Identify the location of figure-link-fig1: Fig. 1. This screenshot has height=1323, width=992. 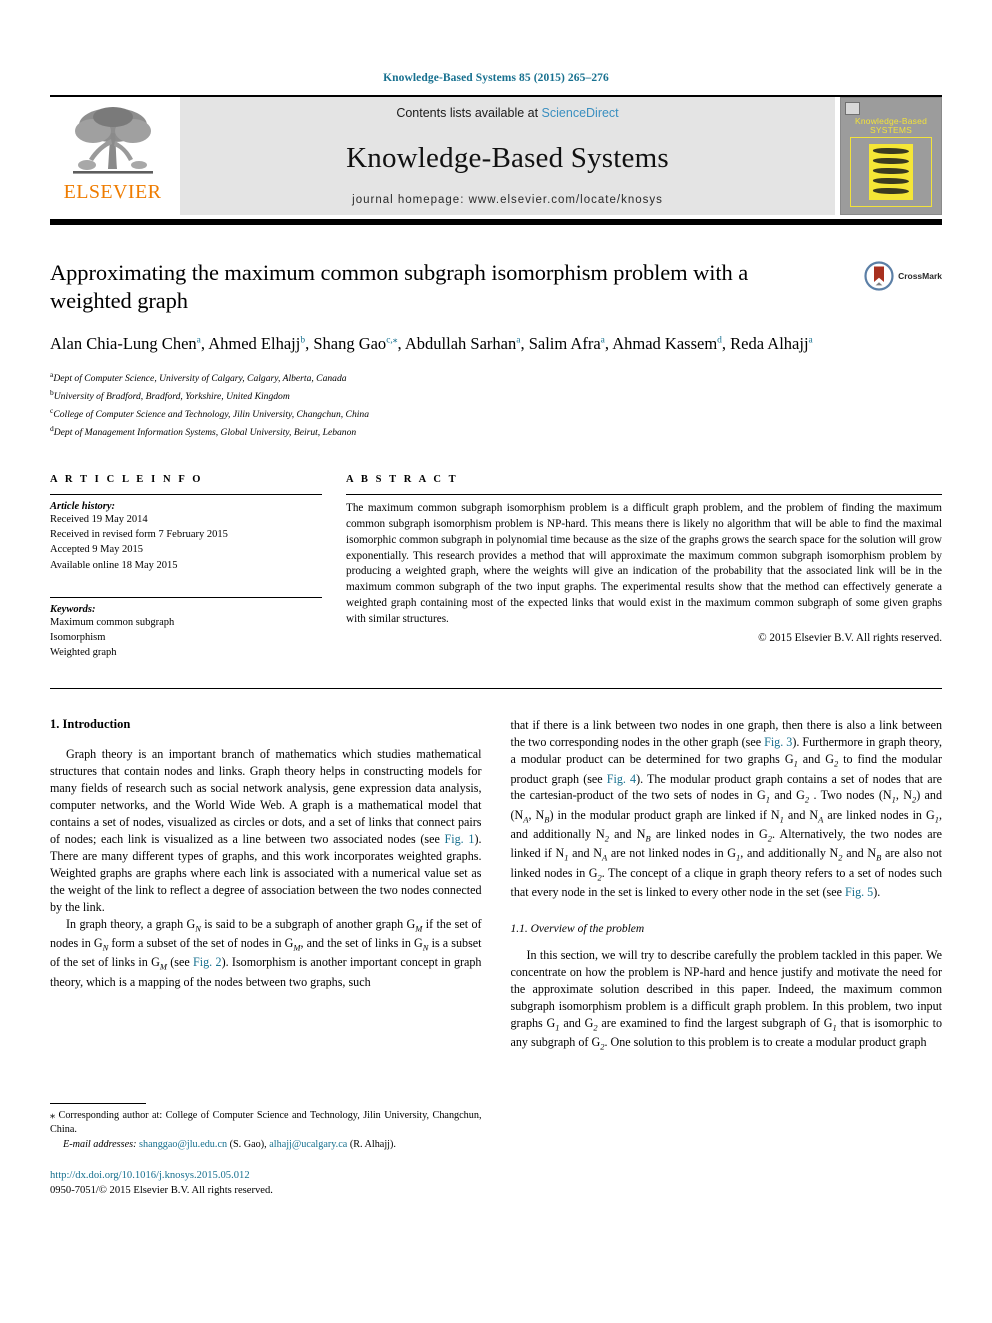
(460, 839).